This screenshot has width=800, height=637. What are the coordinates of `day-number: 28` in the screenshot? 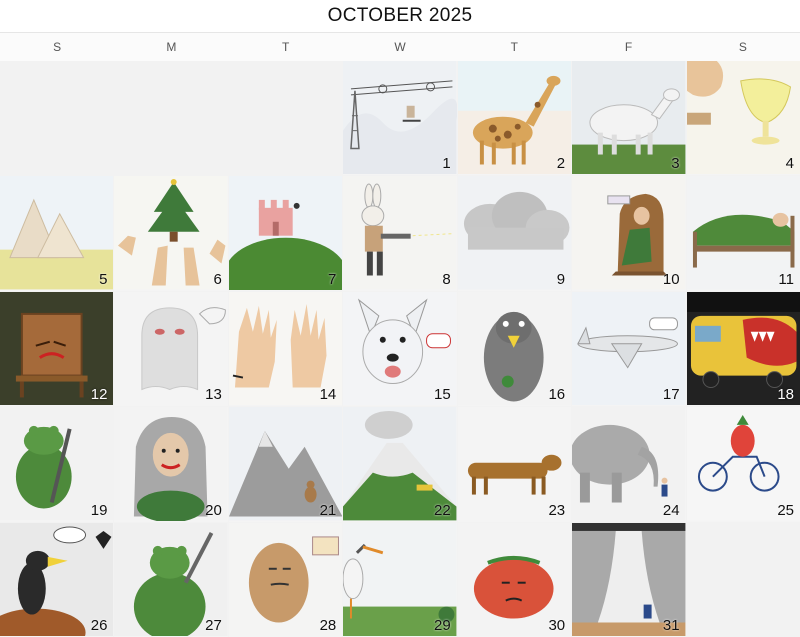 It's located at (328, 625).